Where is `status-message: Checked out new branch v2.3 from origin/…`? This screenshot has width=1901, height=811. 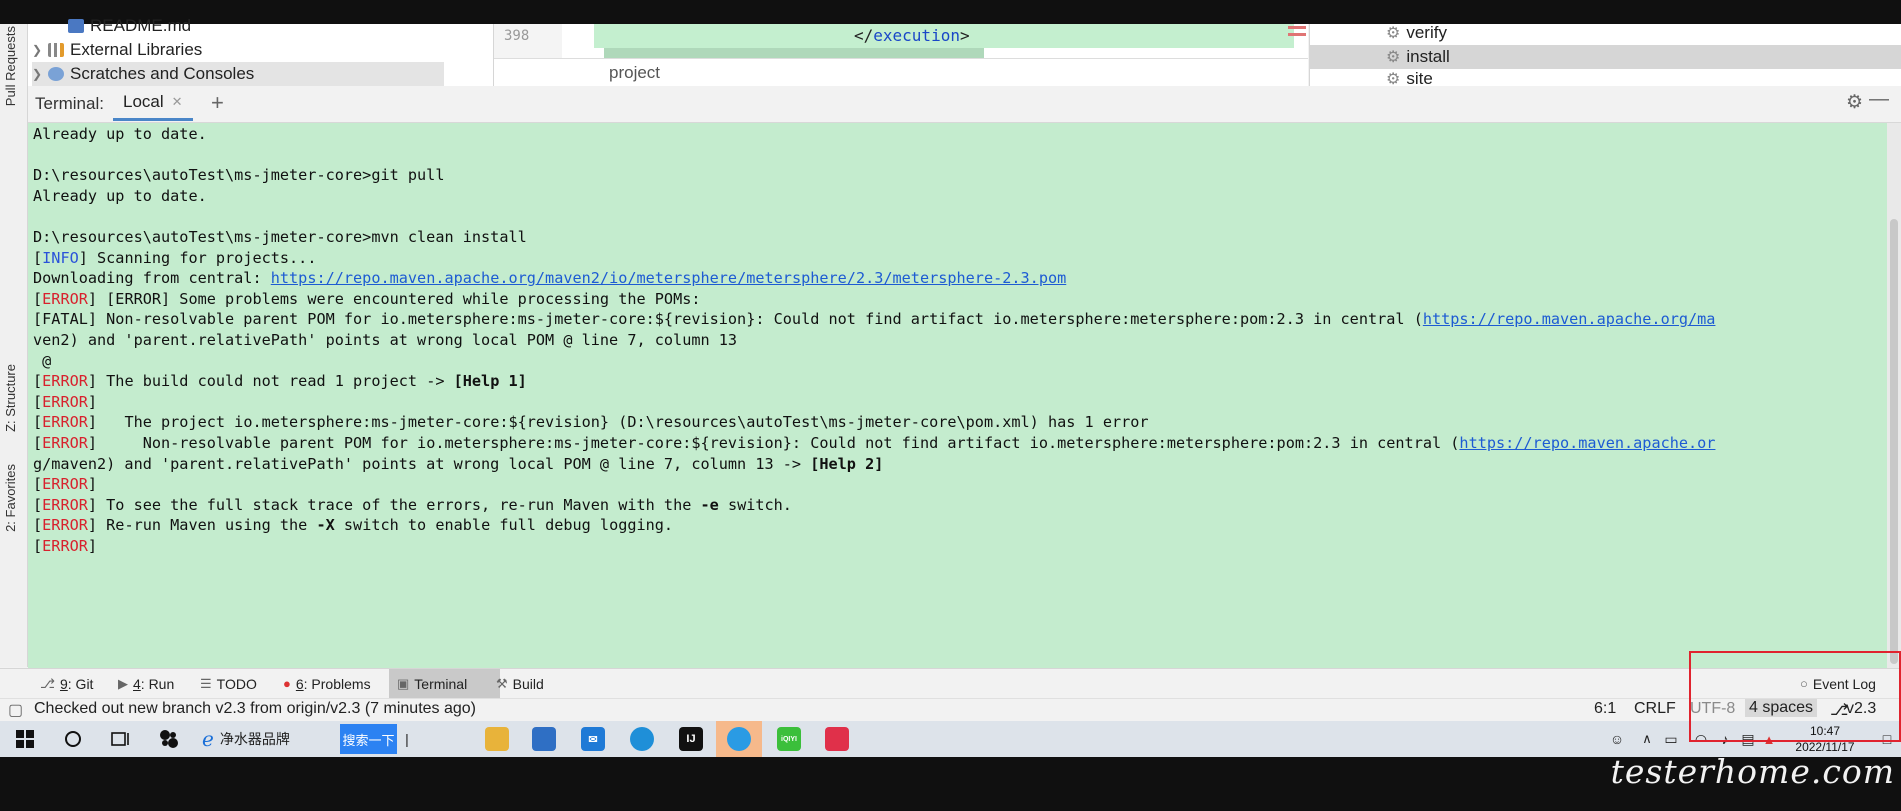 status-message: Checked out new branch v2.3 from origin/… is located at coordinates (255, 709).